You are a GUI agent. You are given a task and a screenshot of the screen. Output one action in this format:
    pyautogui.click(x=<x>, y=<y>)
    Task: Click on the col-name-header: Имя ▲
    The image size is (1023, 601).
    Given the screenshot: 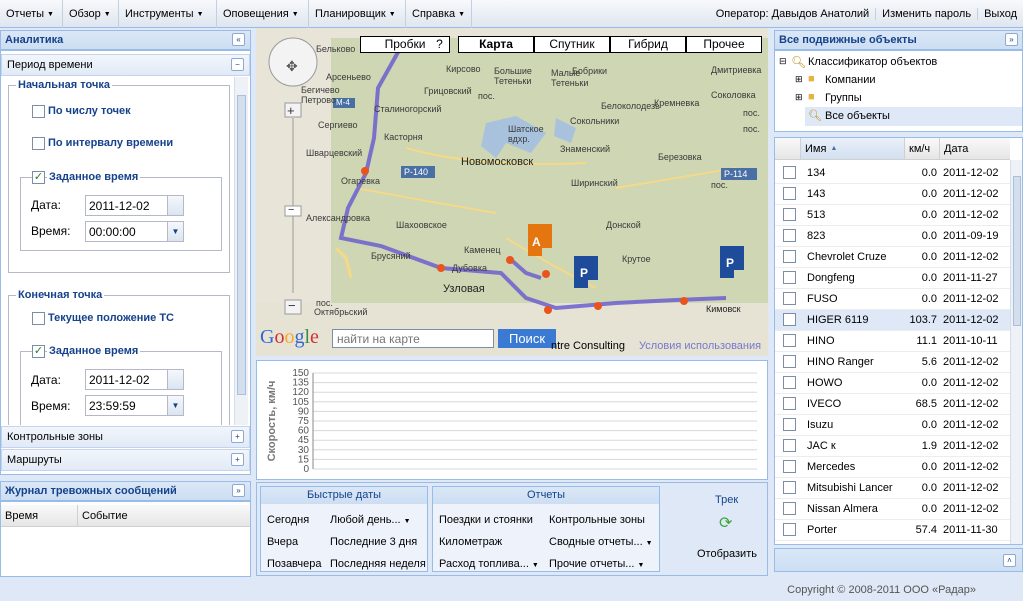 What is the action you would take?
    pyautogui.click(x=853, y=149)
    